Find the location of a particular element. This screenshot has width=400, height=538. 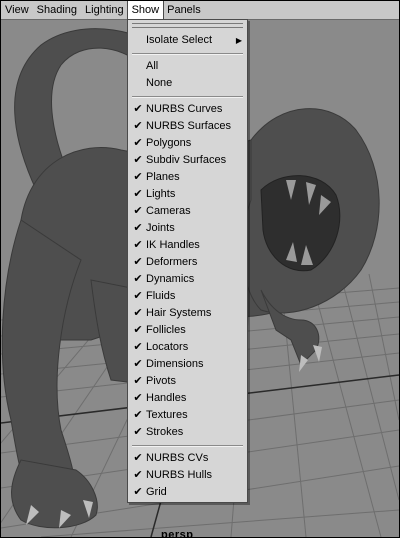

menu-item-deformers: ✔ Deformers is located at coordinates (187, 262).